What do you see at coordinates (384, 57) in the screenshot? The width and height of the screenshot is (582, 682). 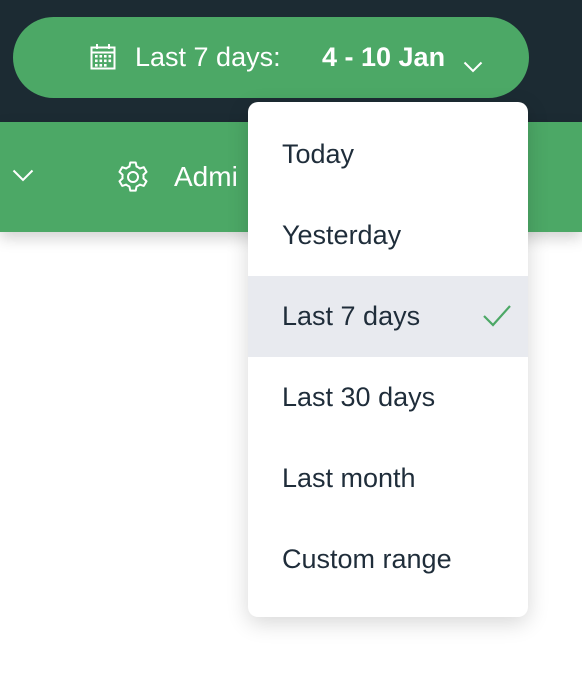 I see `date-range-value: 4 - 10 Jan` at bounding box center [384, 57].